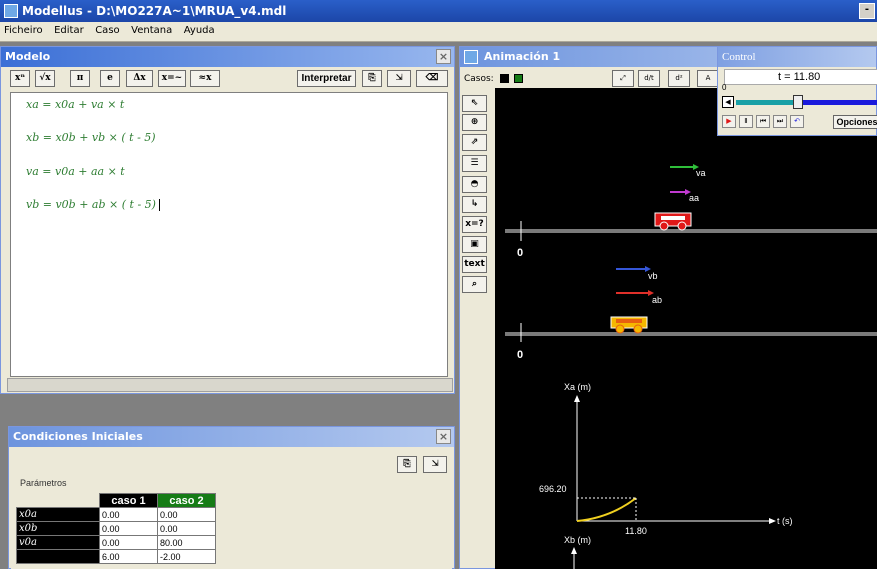 The width and height of the screenshot is (877, 569). Describe the element at coordinates (474, 244) in the screenshot. I see `image-tool-icon: ▣` at that location.